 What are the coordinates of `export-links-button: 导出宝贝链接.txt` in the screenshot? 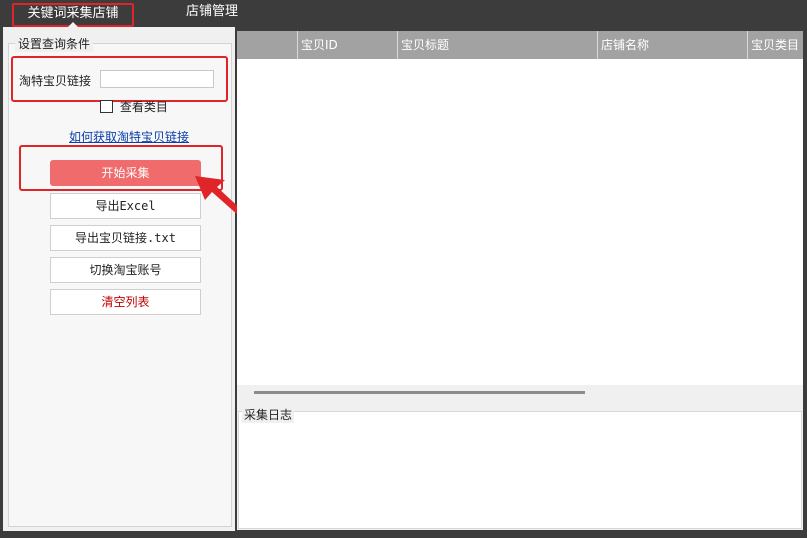 It's located at (125, 238).